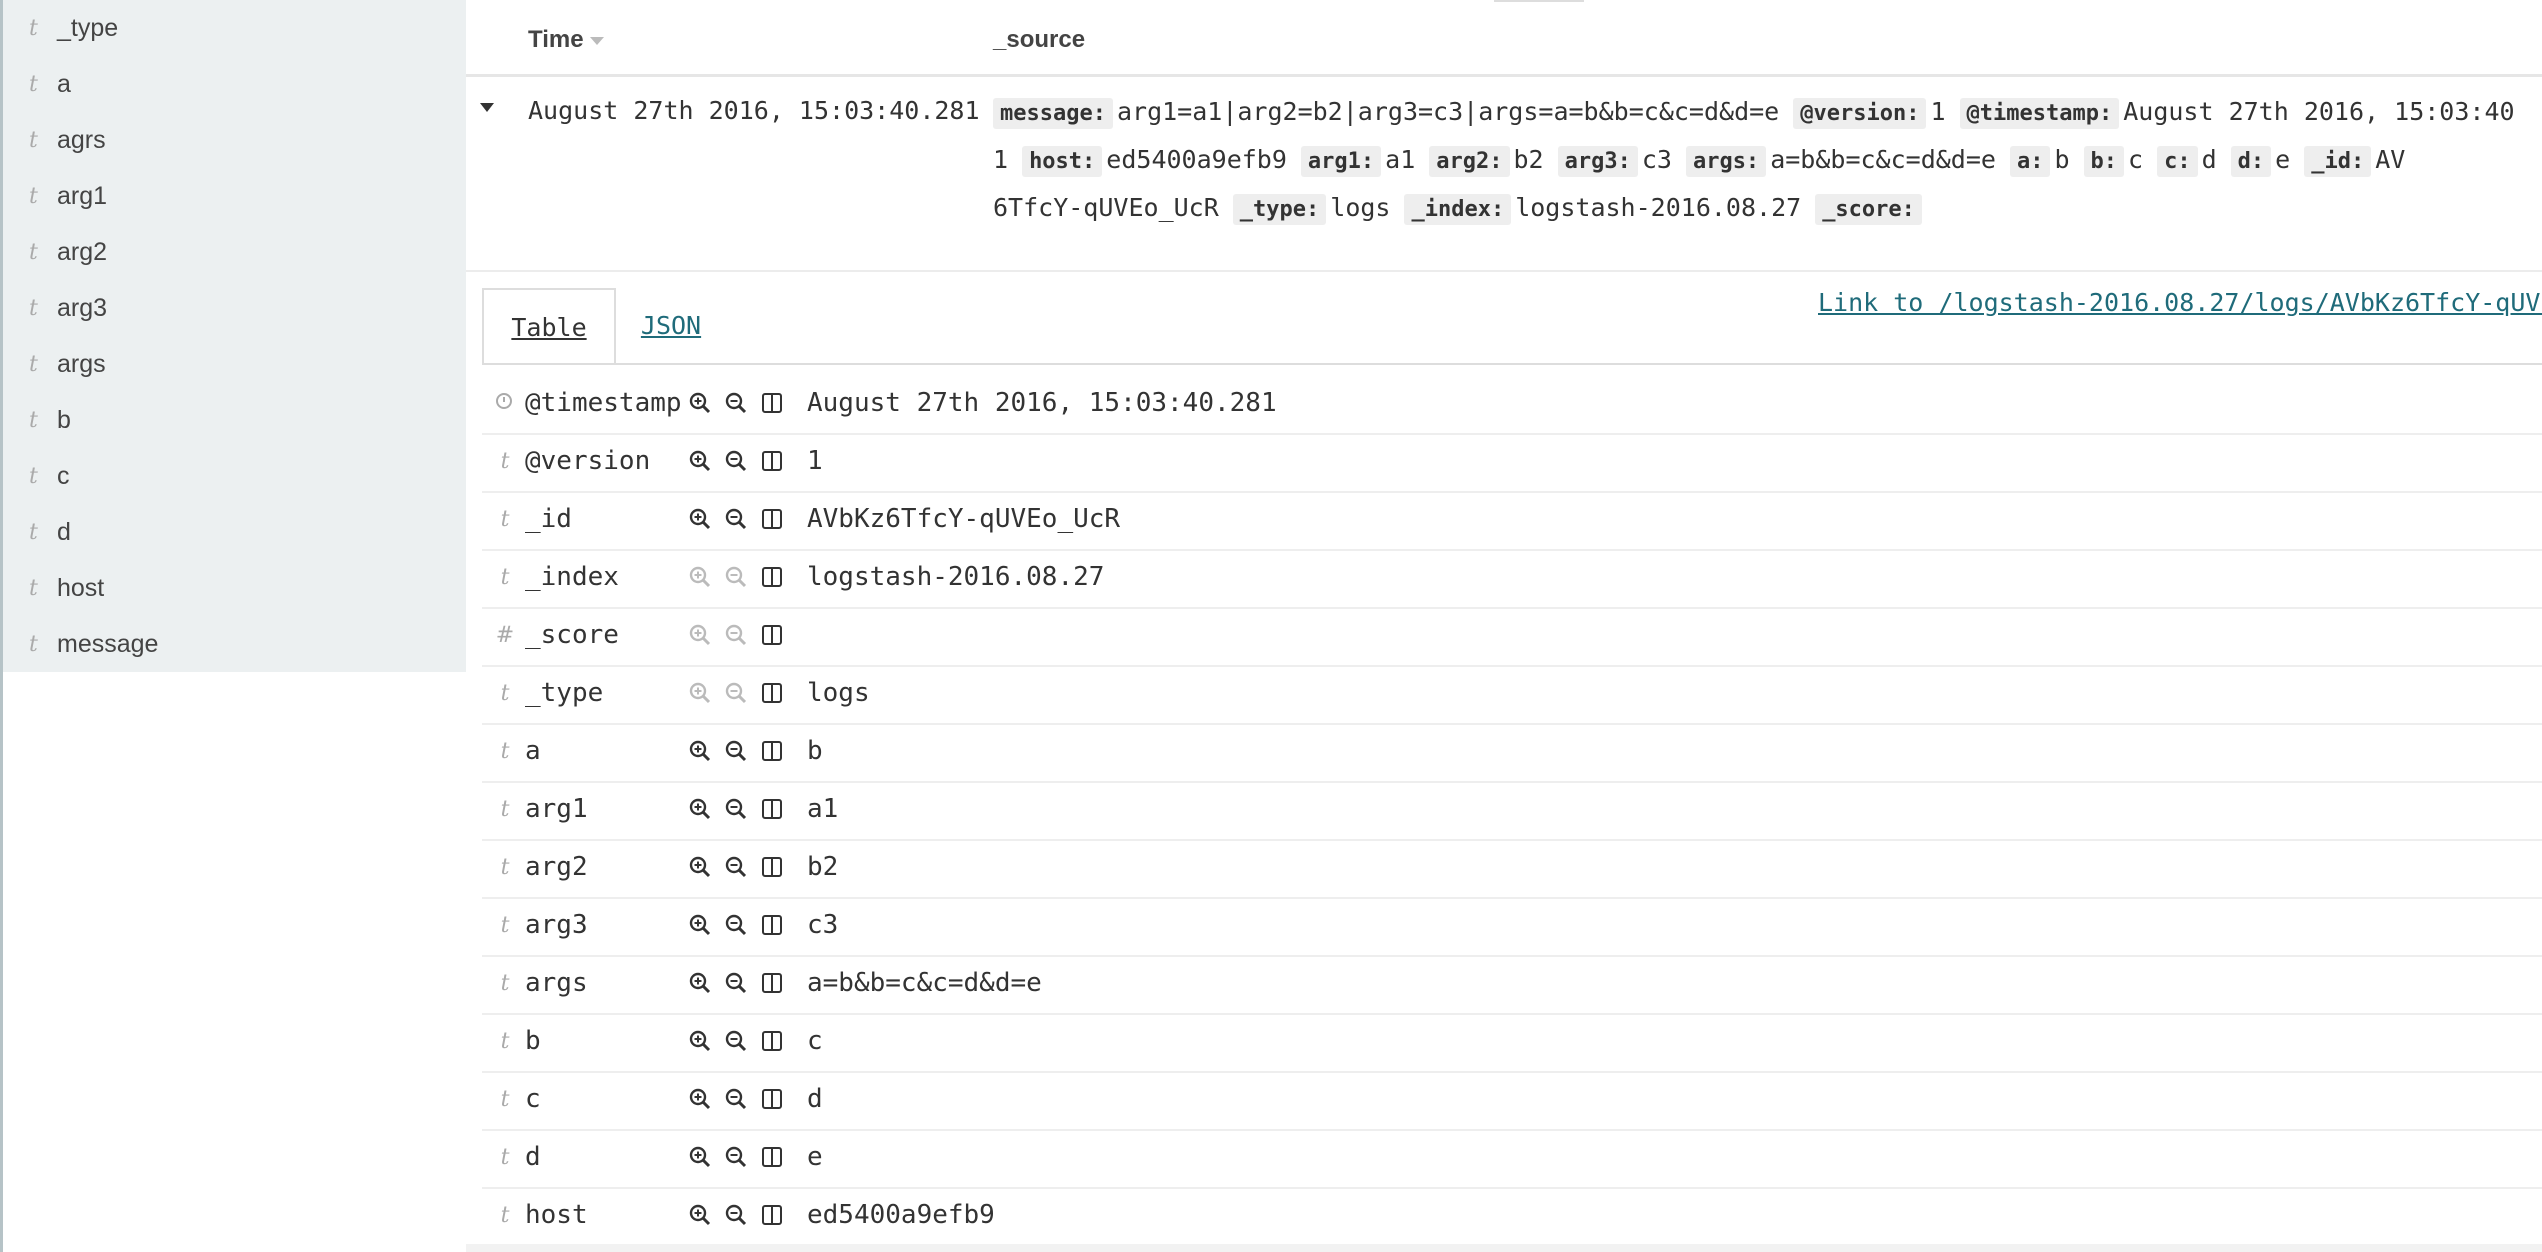 This screenshot has height=1252, width=2542. What do you see at coordinates (964, 519) in the screenshot?
I see `detail-field-value: AVbKz6TfcY-qUVEo_UcR` at bounding box center [964, 519].